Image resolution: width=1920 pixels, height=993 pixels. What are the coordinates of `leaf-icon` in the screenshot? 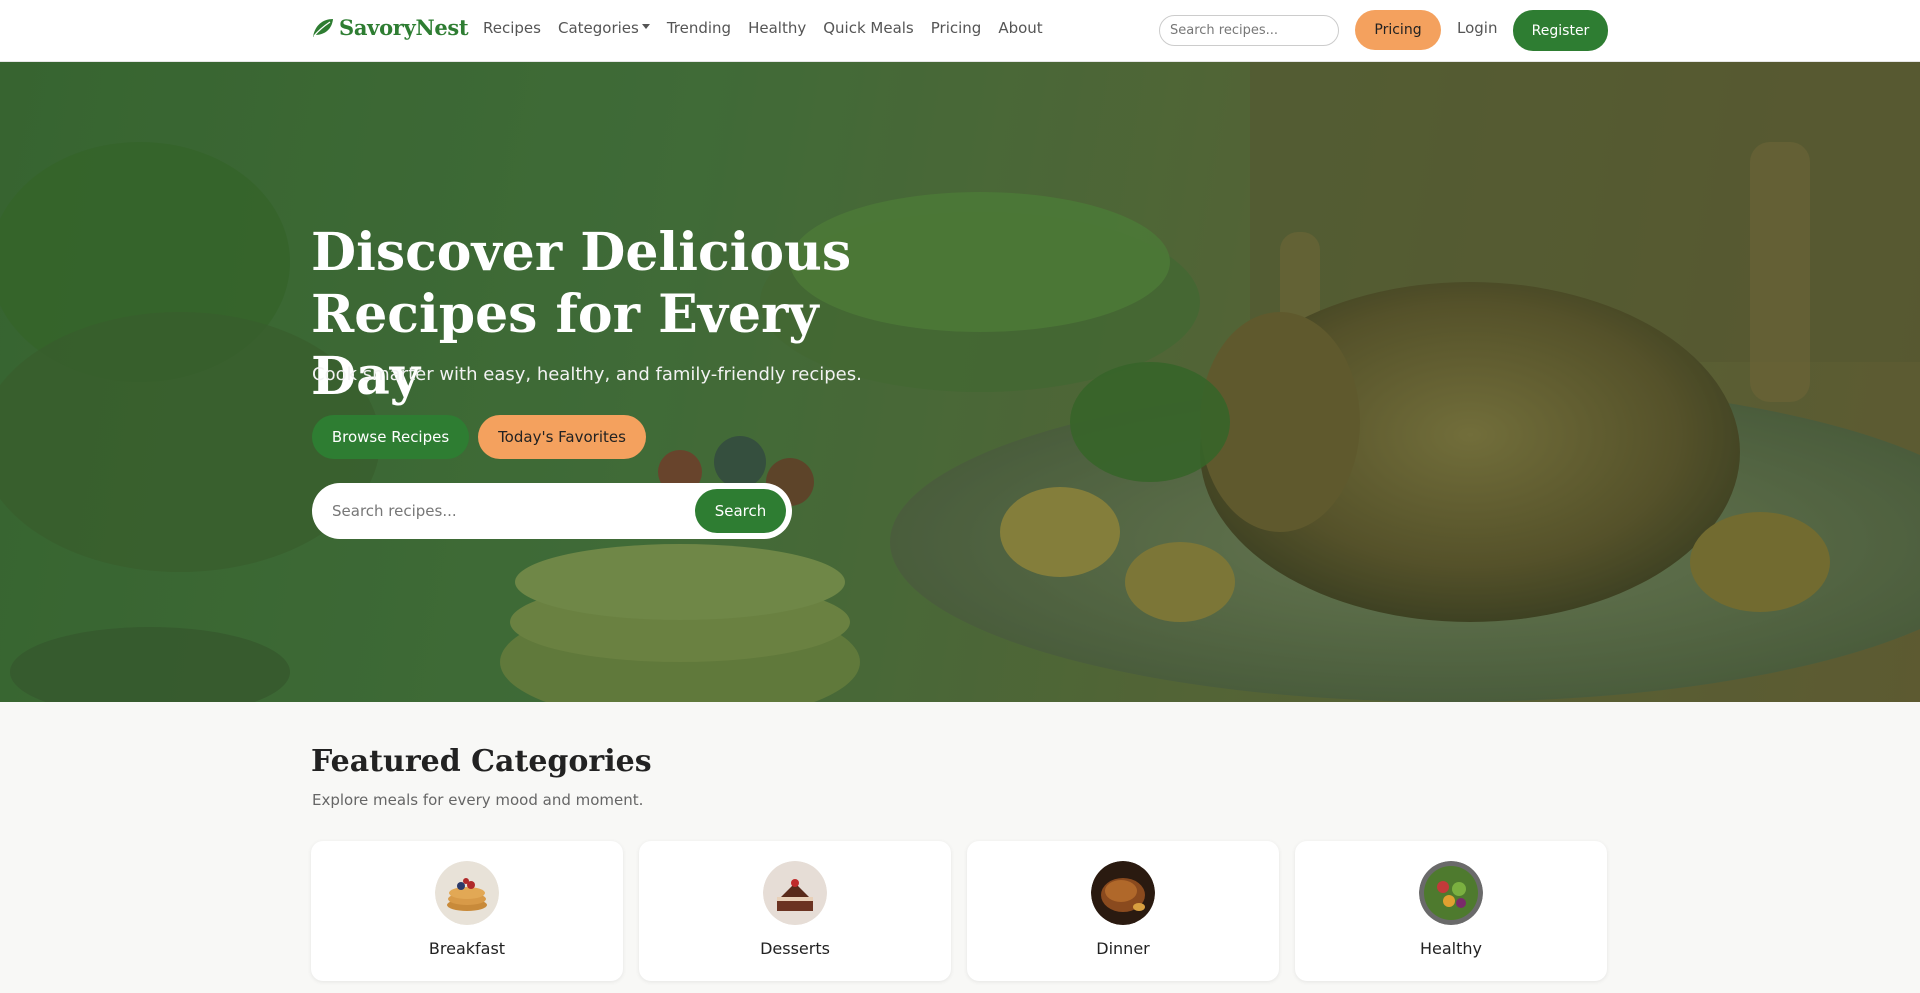 It's located at (323, 27).